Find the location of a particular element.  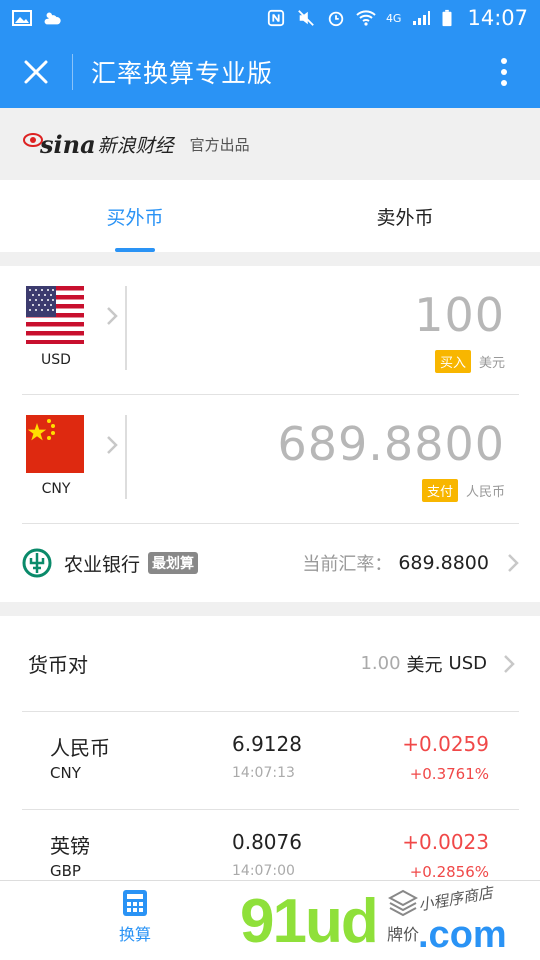

to-currency-code: CNY is located at coordinates (56, 489).